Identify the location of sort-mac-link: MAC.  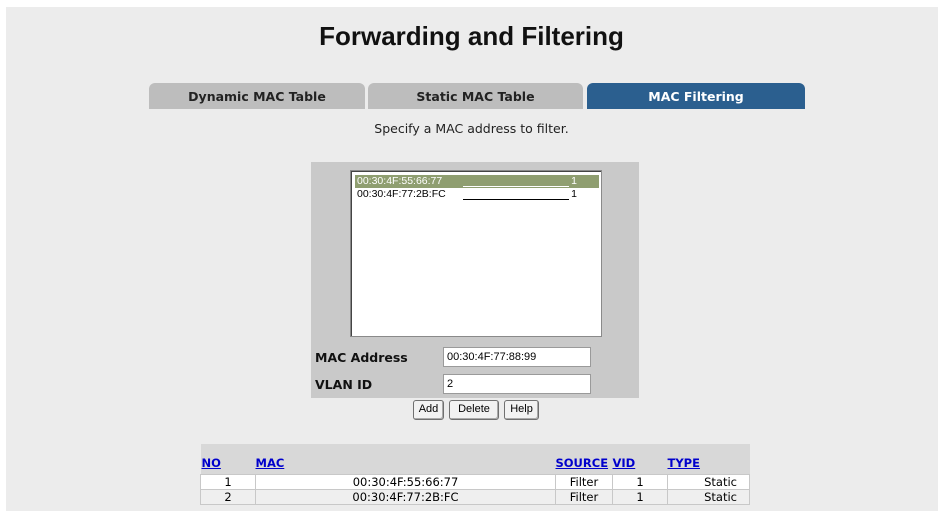
(270, 463).